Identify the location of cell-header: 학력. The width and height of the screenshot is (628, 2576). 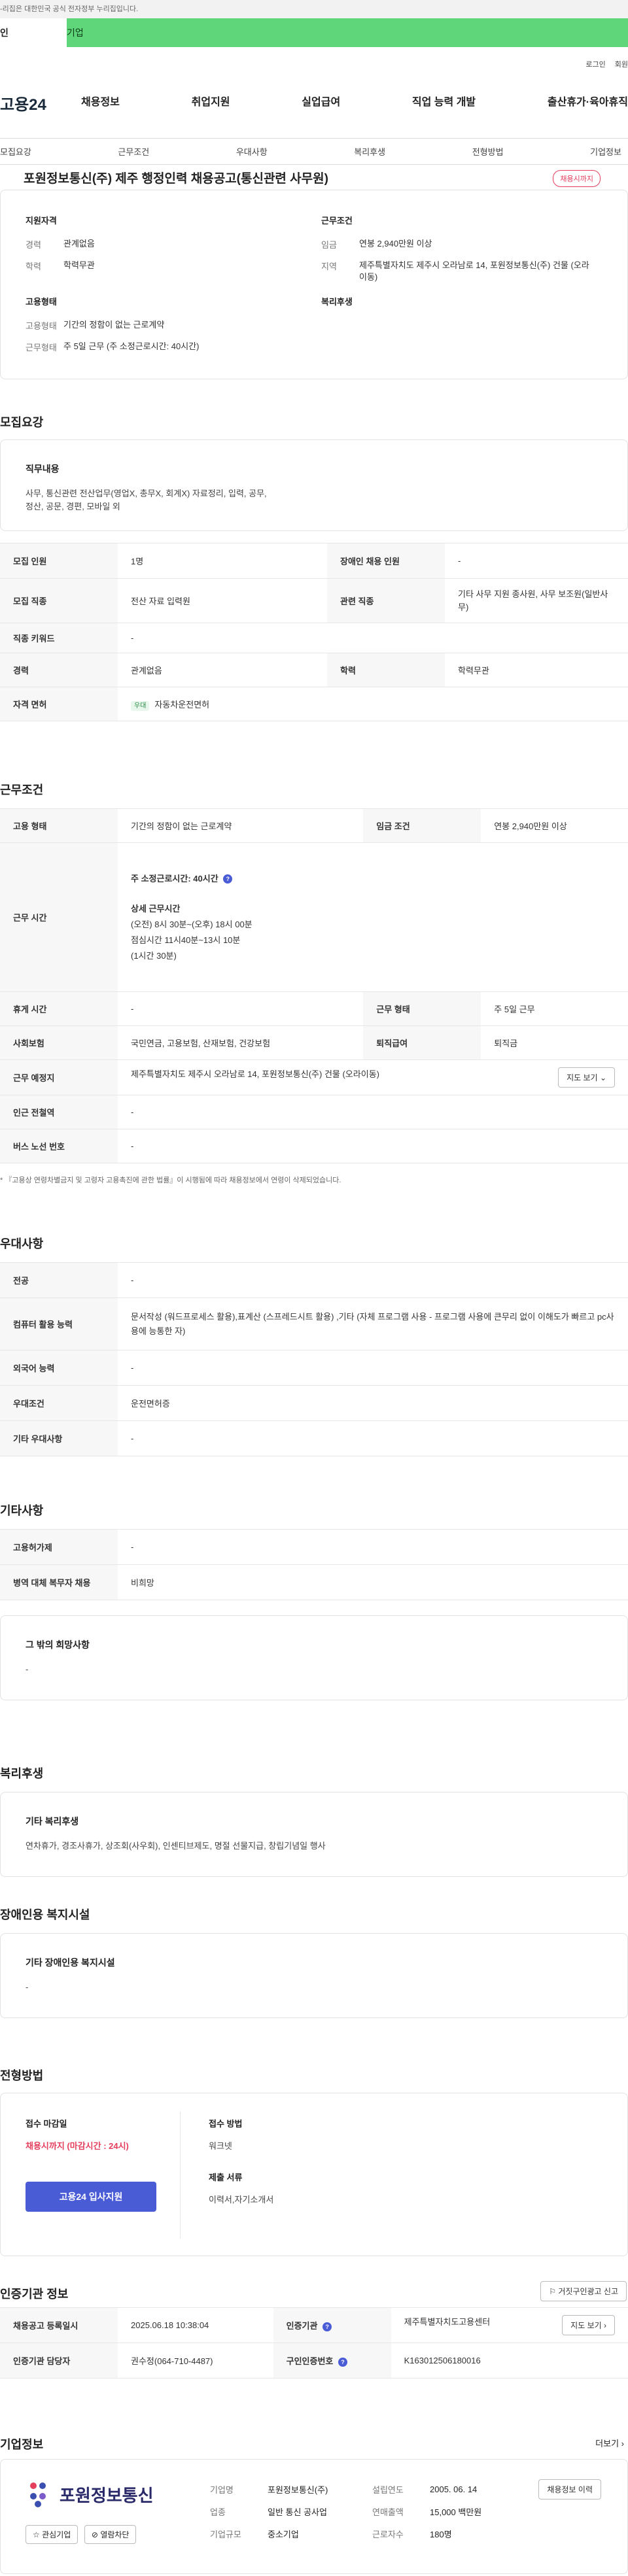
(386, 670).